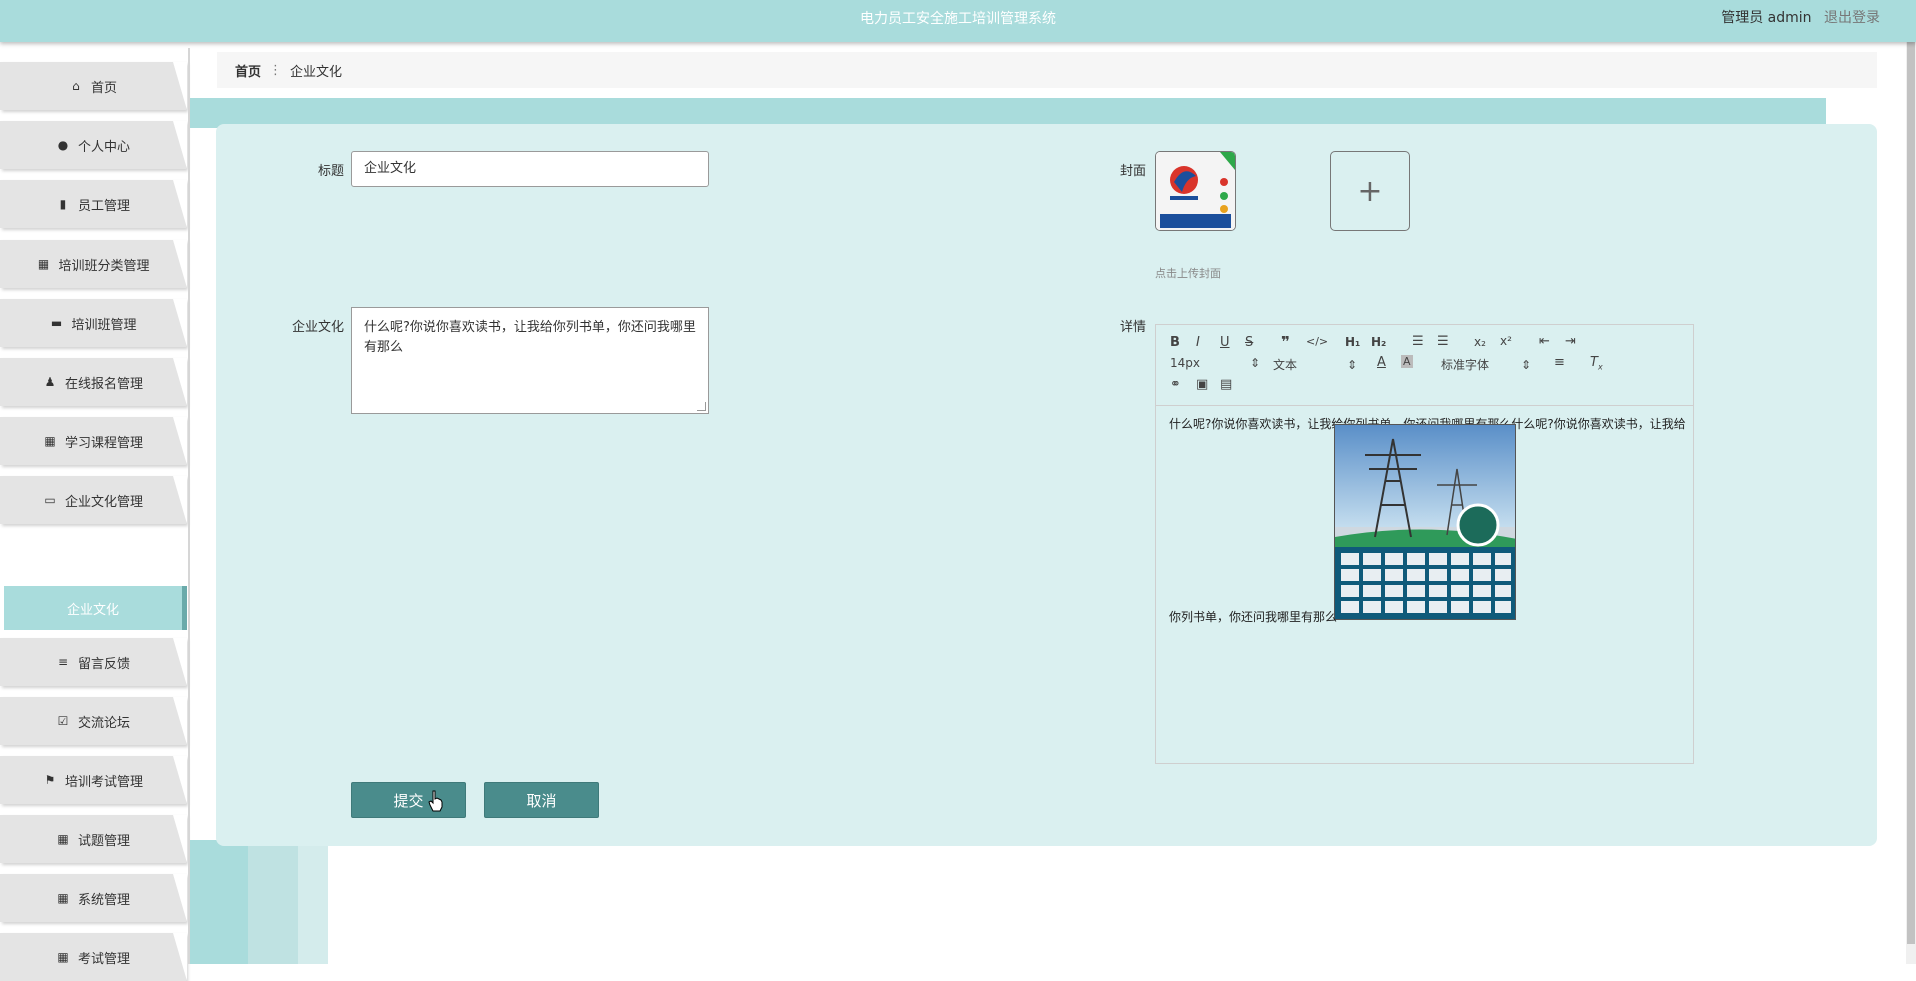 The height and width of the screenshot is (981, 1916). I want to click on app-title: 电力员工安全施工培训管理系统, so click(958, 19).